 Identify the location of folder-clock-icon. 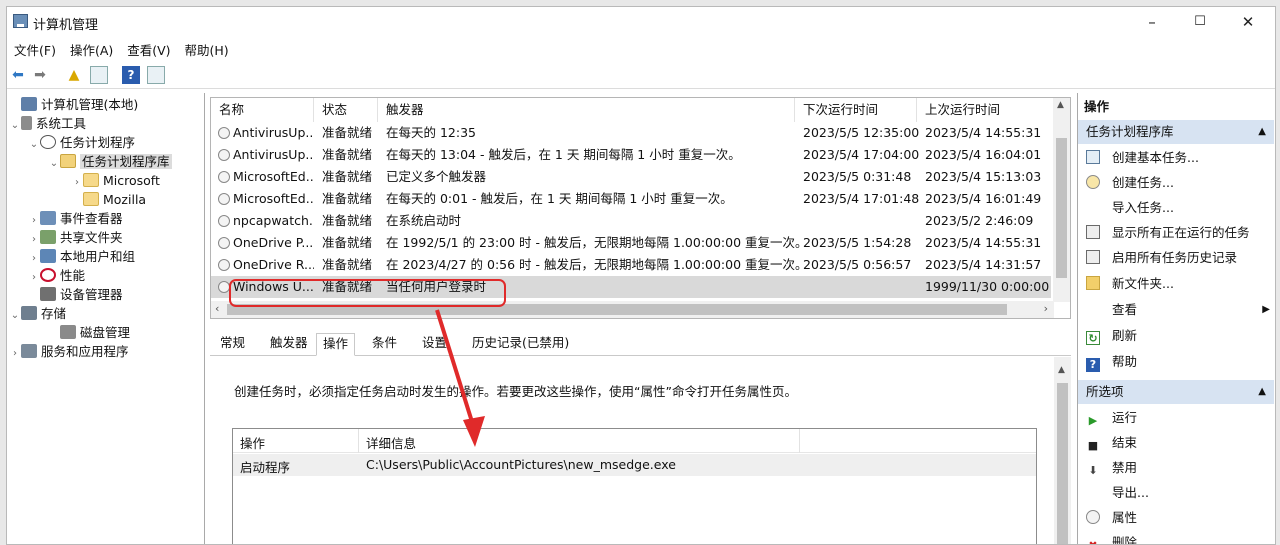
(68, 161).